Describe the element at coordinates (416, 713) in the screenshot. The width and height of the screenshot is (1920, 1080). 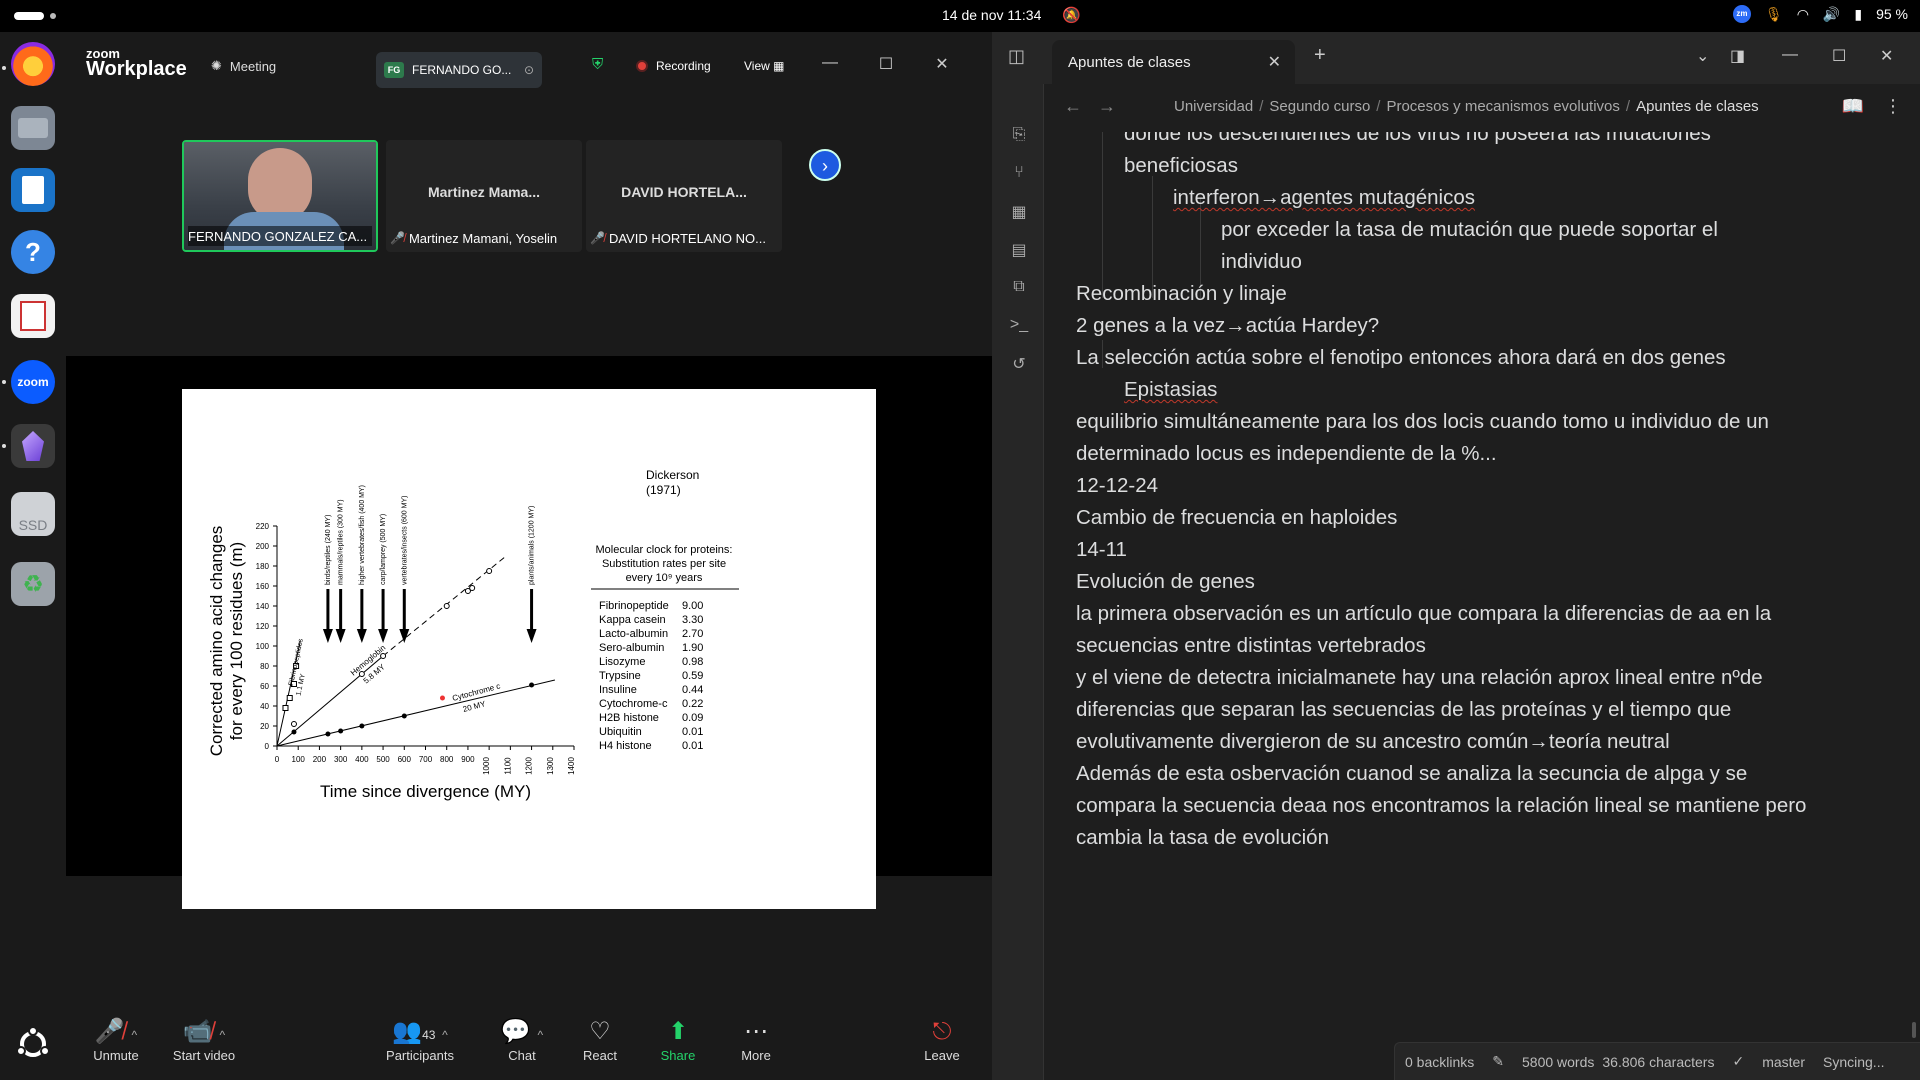
I see `cytochrome-line` at that location.